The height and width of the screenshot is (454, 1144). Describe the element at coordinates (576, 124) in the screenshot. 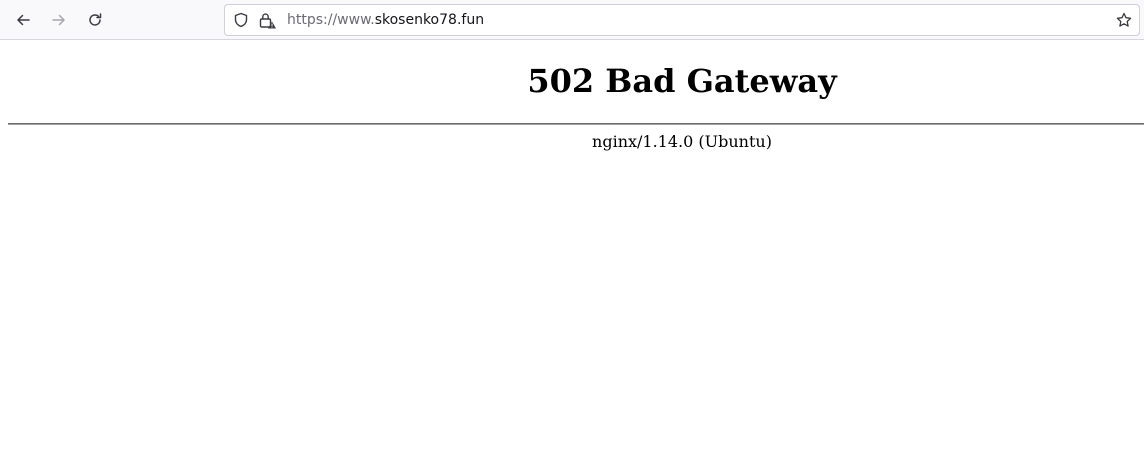

I see `divider` at that location.